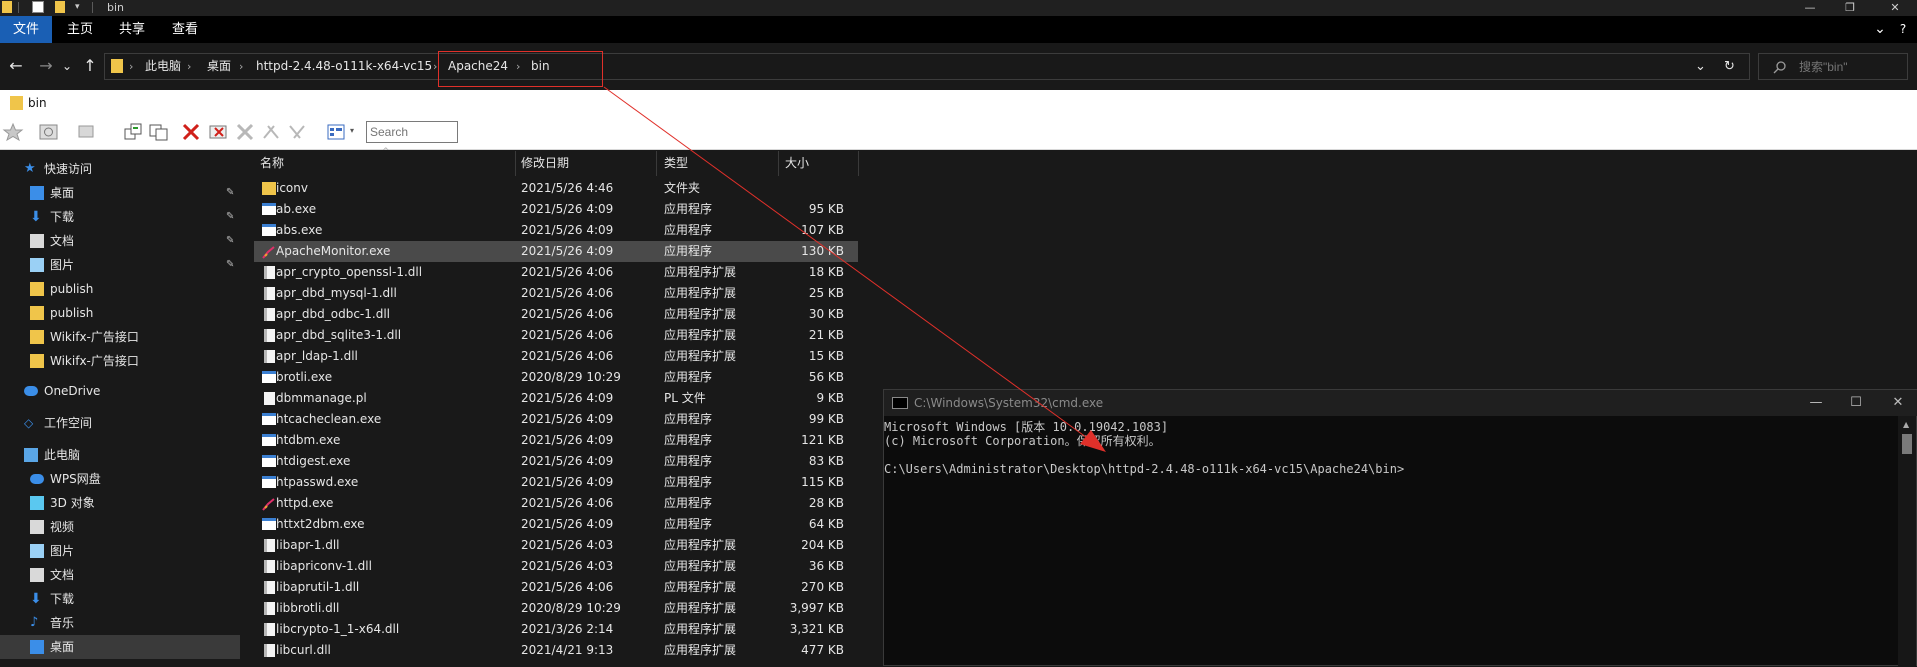 This screenshot has height=667, width=1917. I want to click on tab-home: 主页, so click(80, 29).